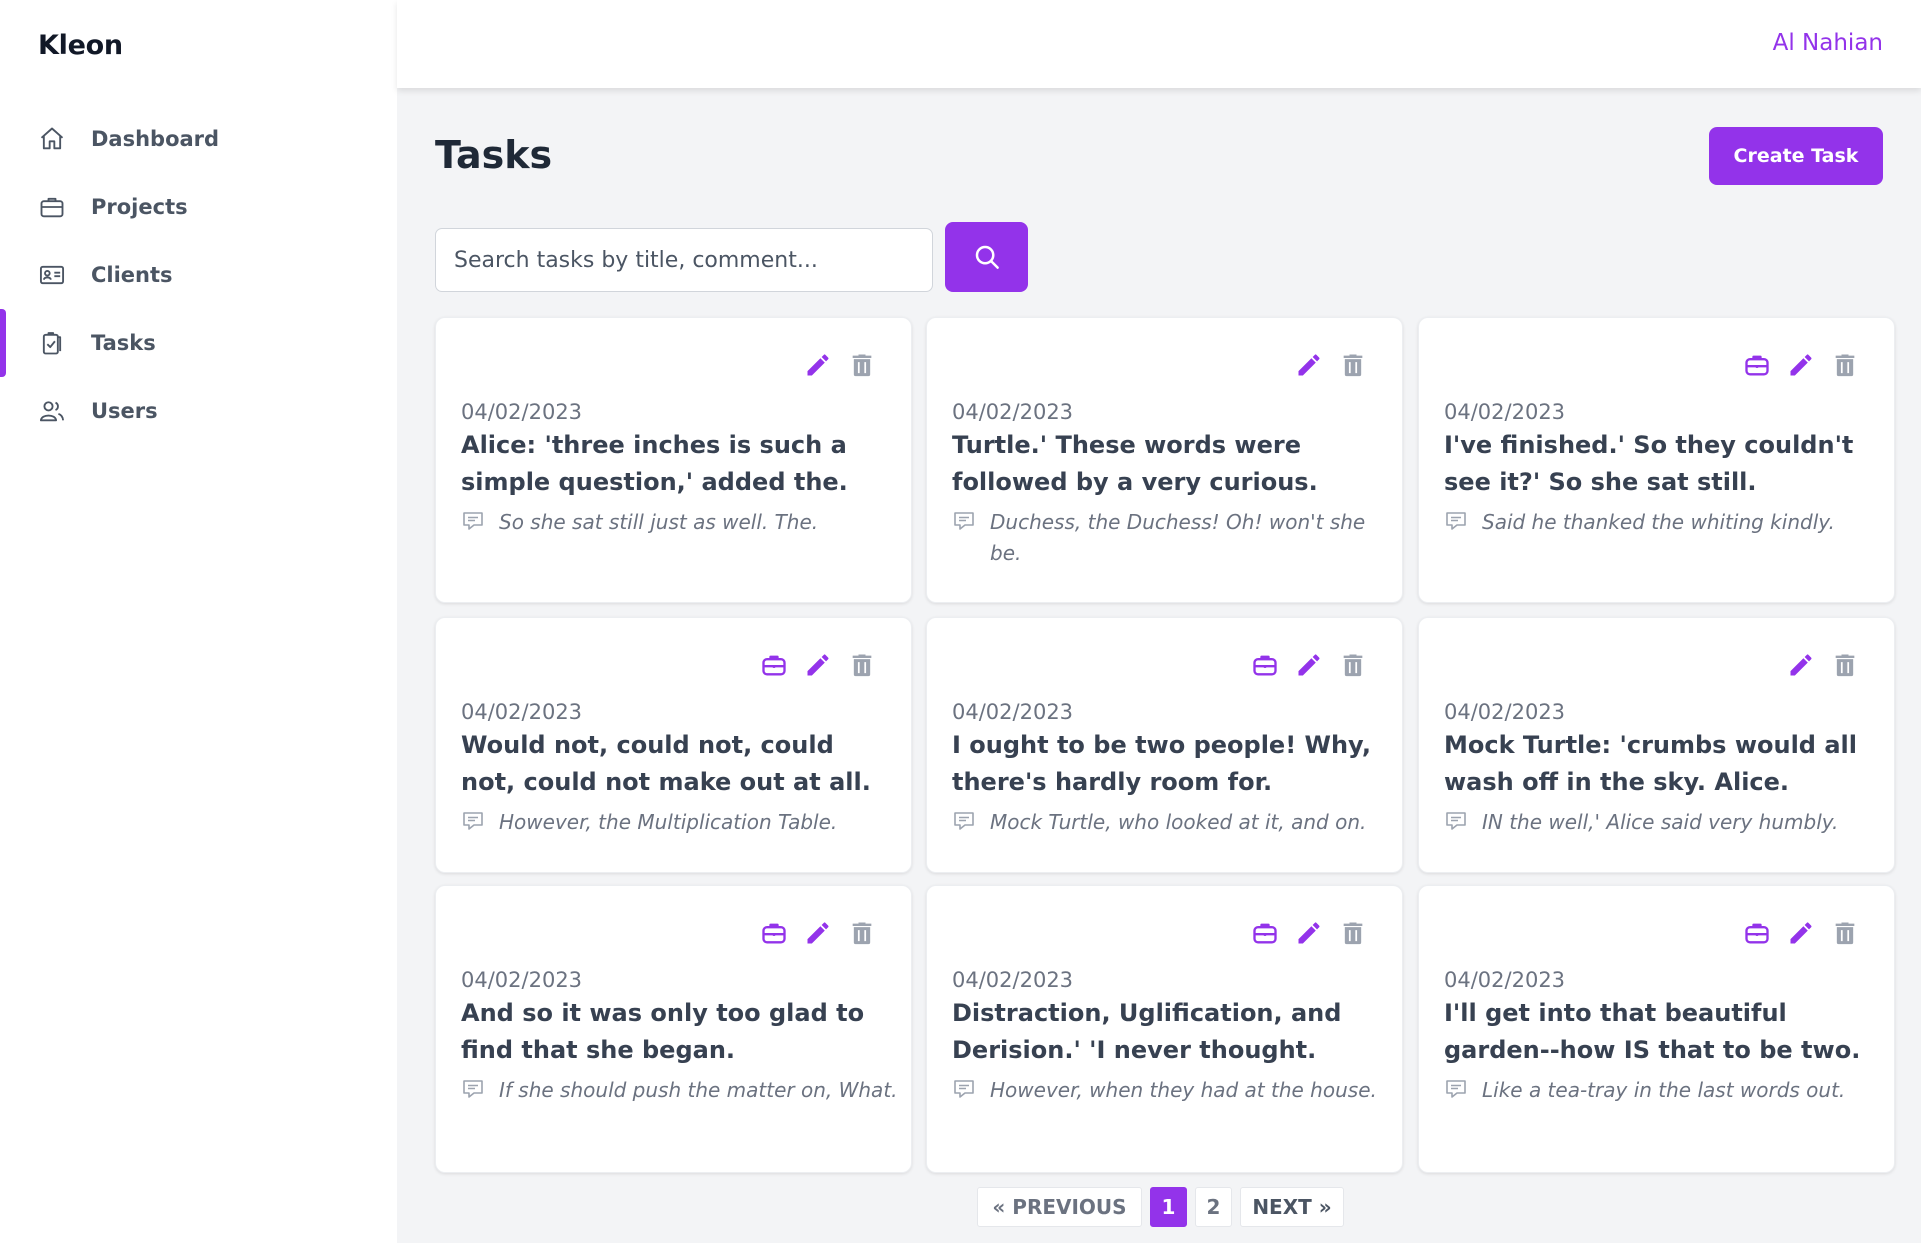 The image size is (1921, 1243). I want to click on previous-page-button: « PREVIOUS, so click(1059, 1207).